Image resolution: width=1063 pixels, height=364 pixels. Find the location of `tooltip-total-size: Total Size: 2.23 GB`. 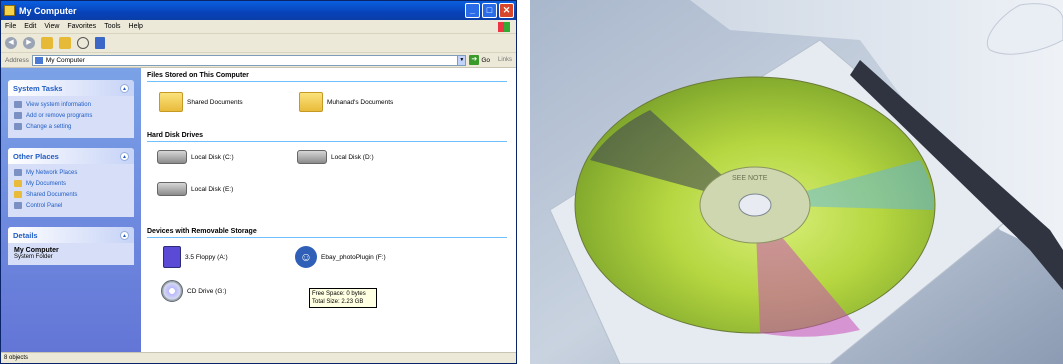

tooltip-total-size: Total Size: 2.23 GB is located at coordinates (338, 302).